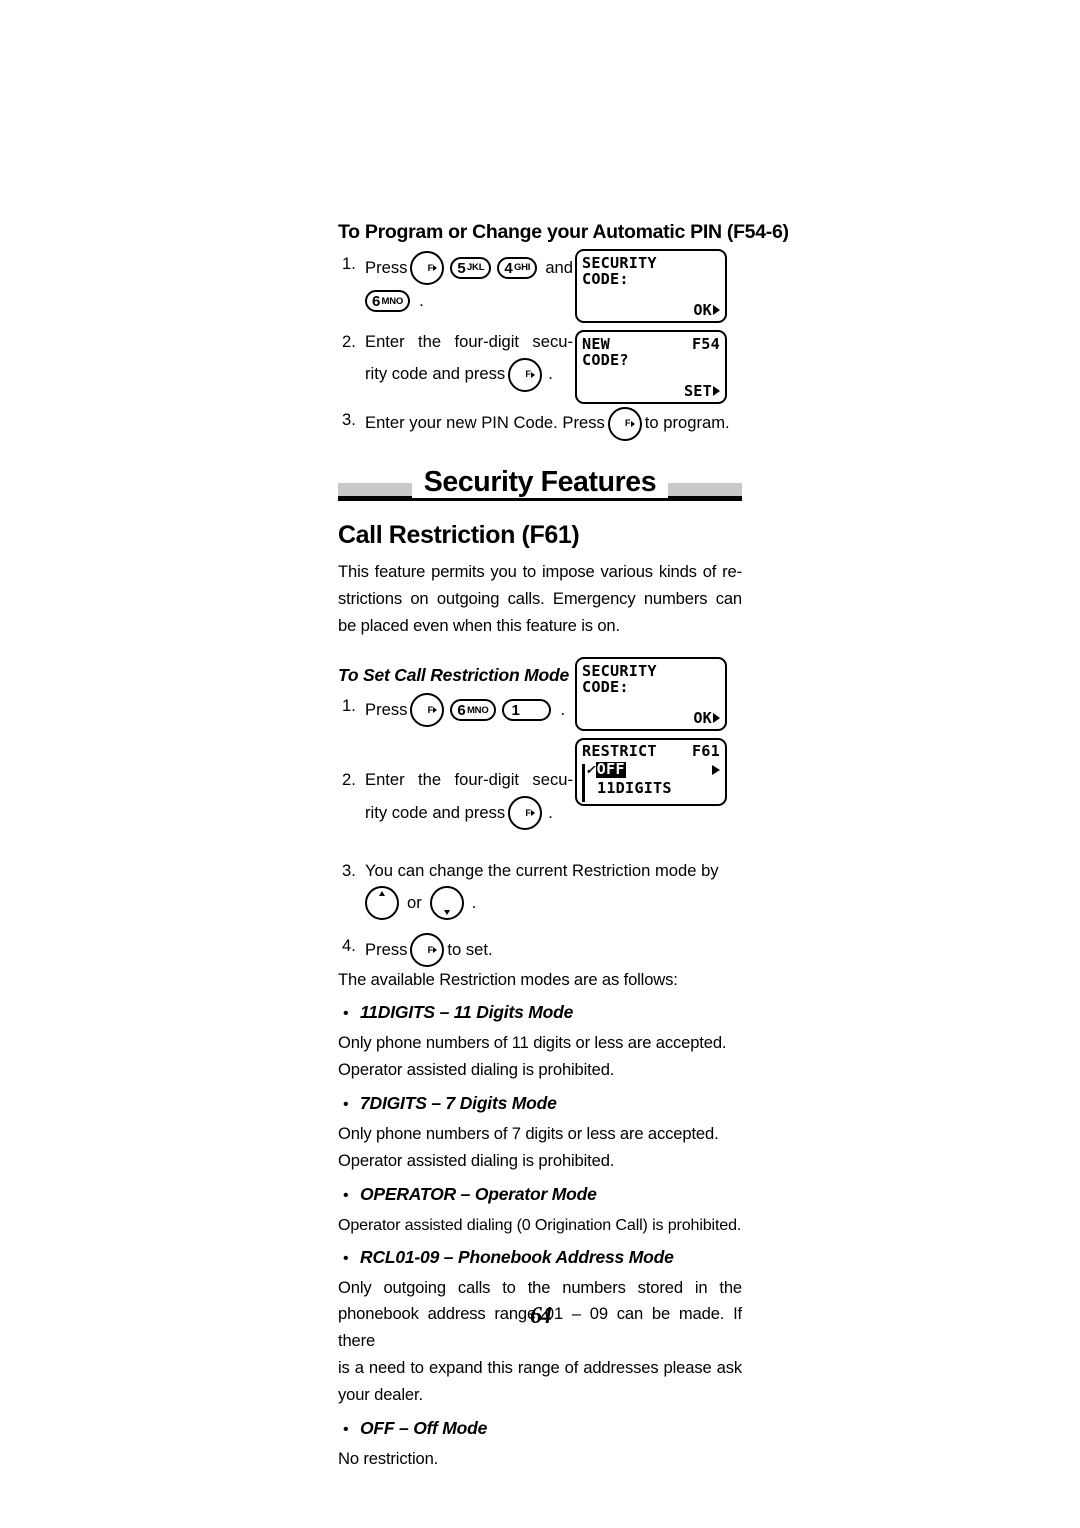 This screenshot has width=1080, height=1528. I want to click on lcd-menu-item-label: OFF, so click(610, 769).